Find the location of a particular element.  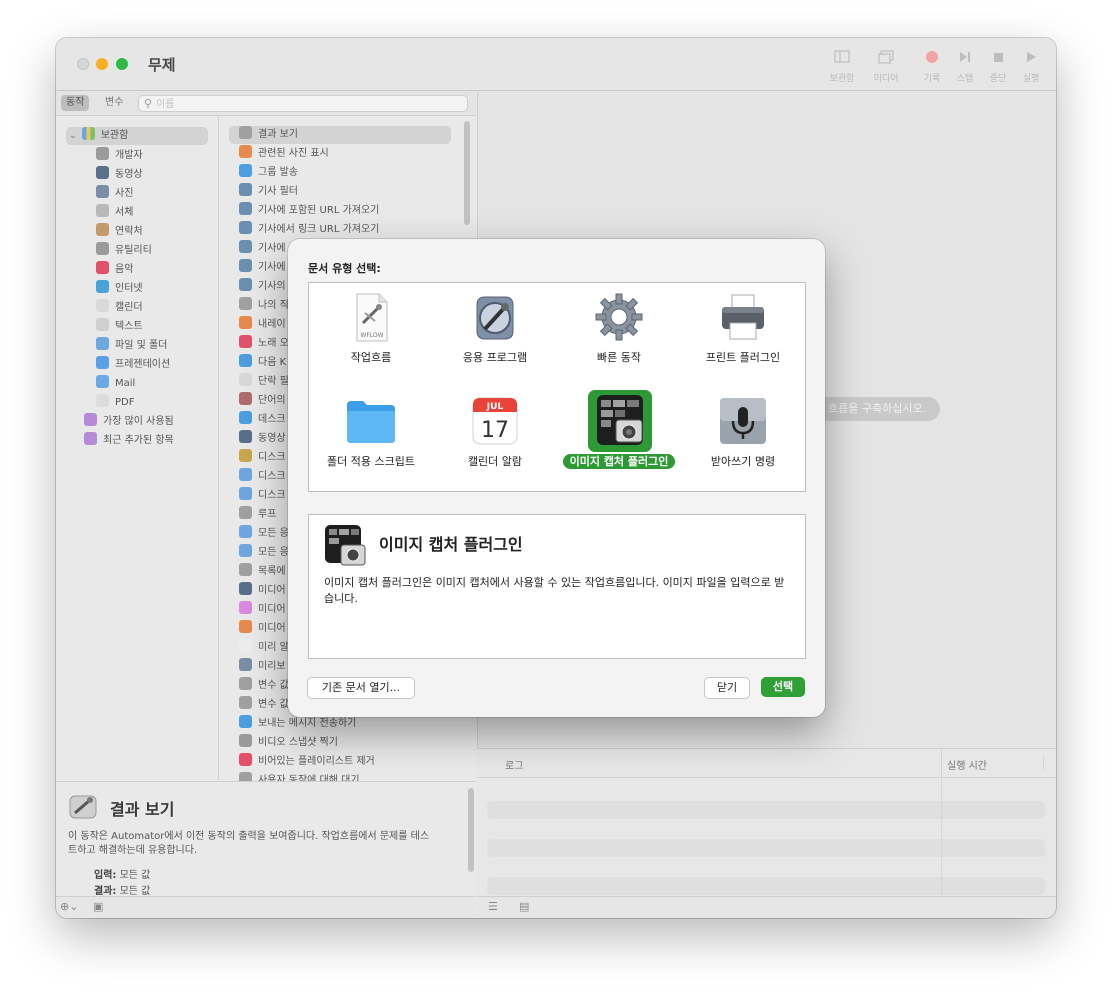

search-input: ⚲ 이름 is located at coordinates (303, 103).